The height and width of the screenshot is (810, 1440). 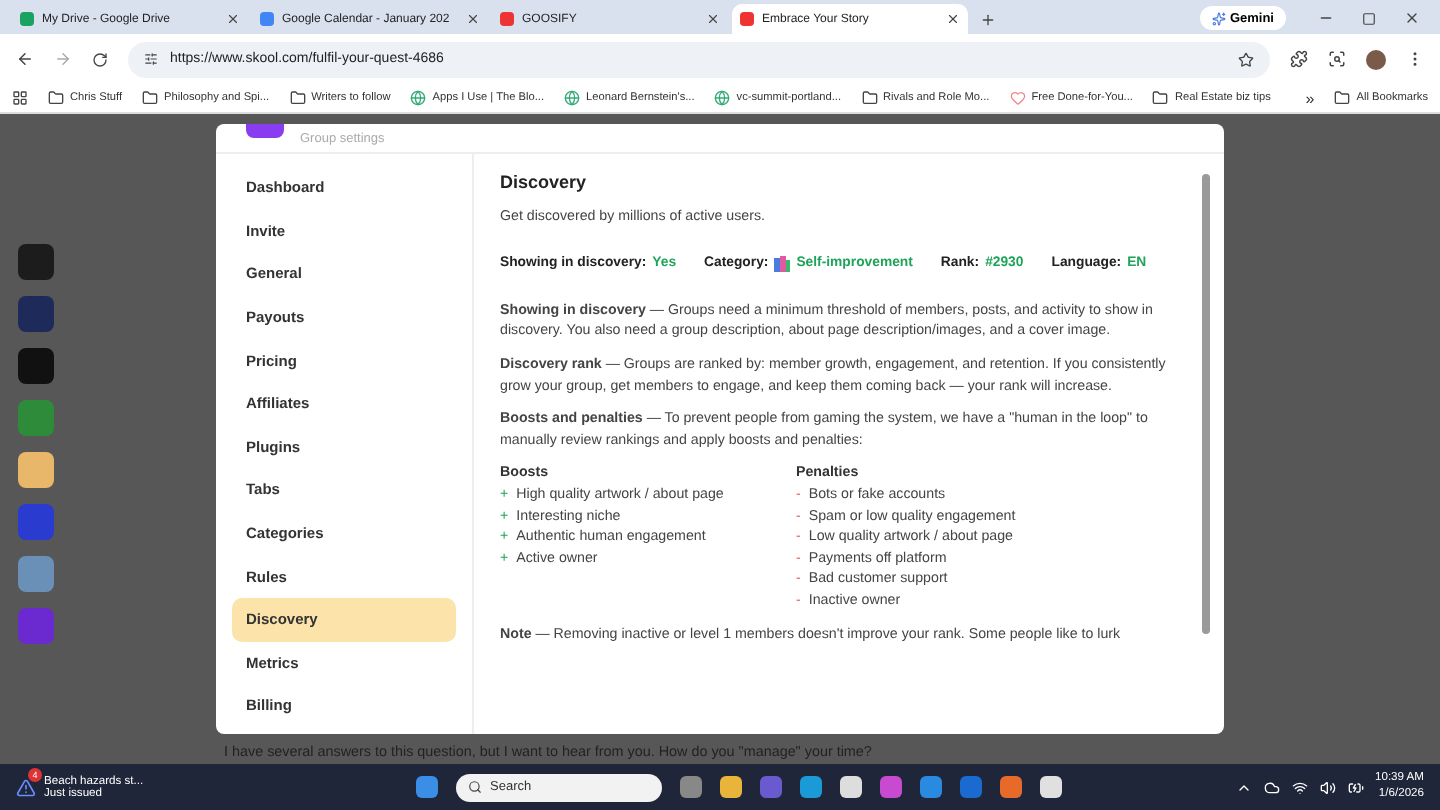 I want to click on heart-icon, so click(x=1017, y=98).